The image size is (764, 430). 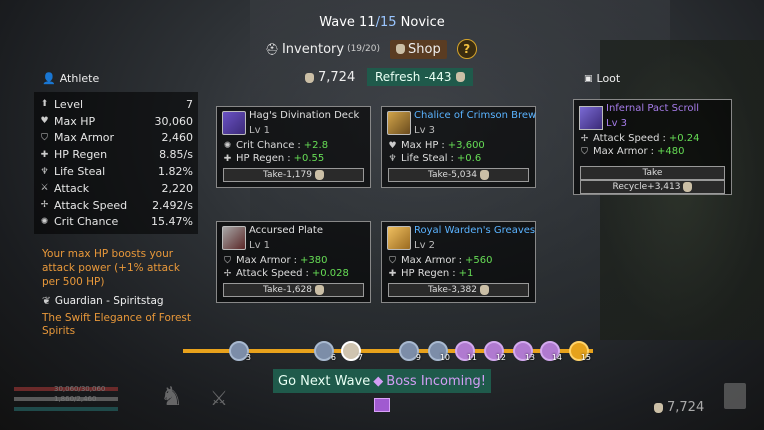 What do you see at coordinates (240, 351) in the screenshot?
I see `wave-node-3: 3` at bounding box center [240, 351].